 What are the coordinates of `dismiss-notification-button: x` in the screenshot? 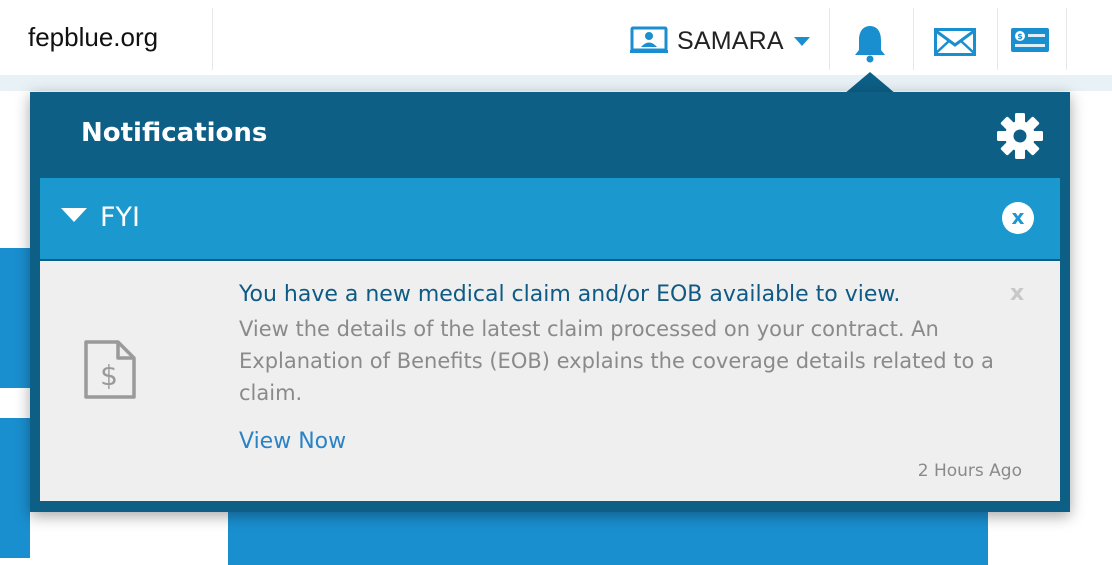 It's located at (1017, 293).